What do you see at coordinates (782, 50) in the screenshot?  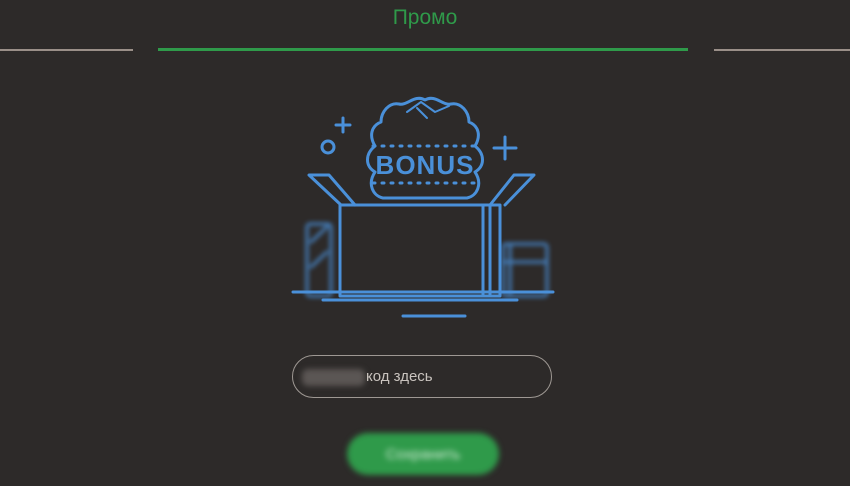 I see `tab-indicator-right` at bounding box center [782, 50].